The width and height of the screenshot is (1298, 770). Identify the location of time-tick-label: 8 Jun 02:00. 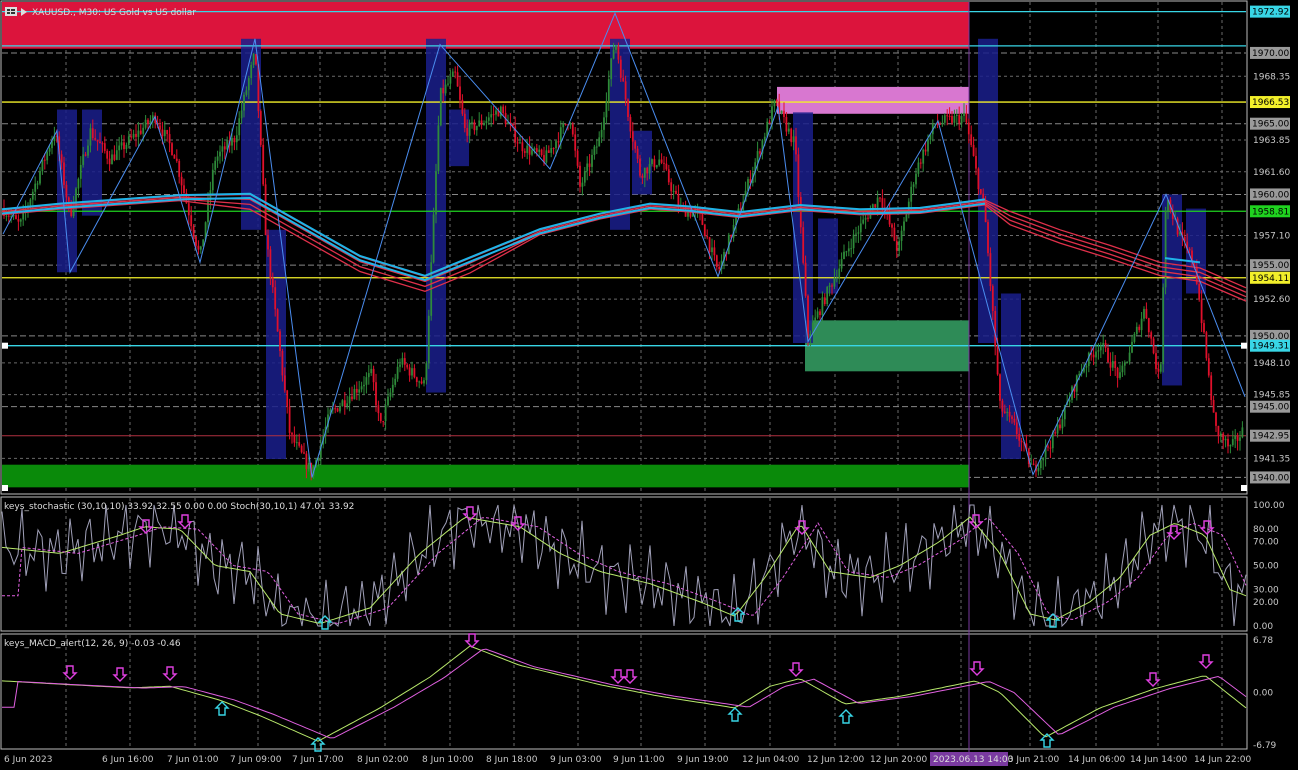
(383, 760).